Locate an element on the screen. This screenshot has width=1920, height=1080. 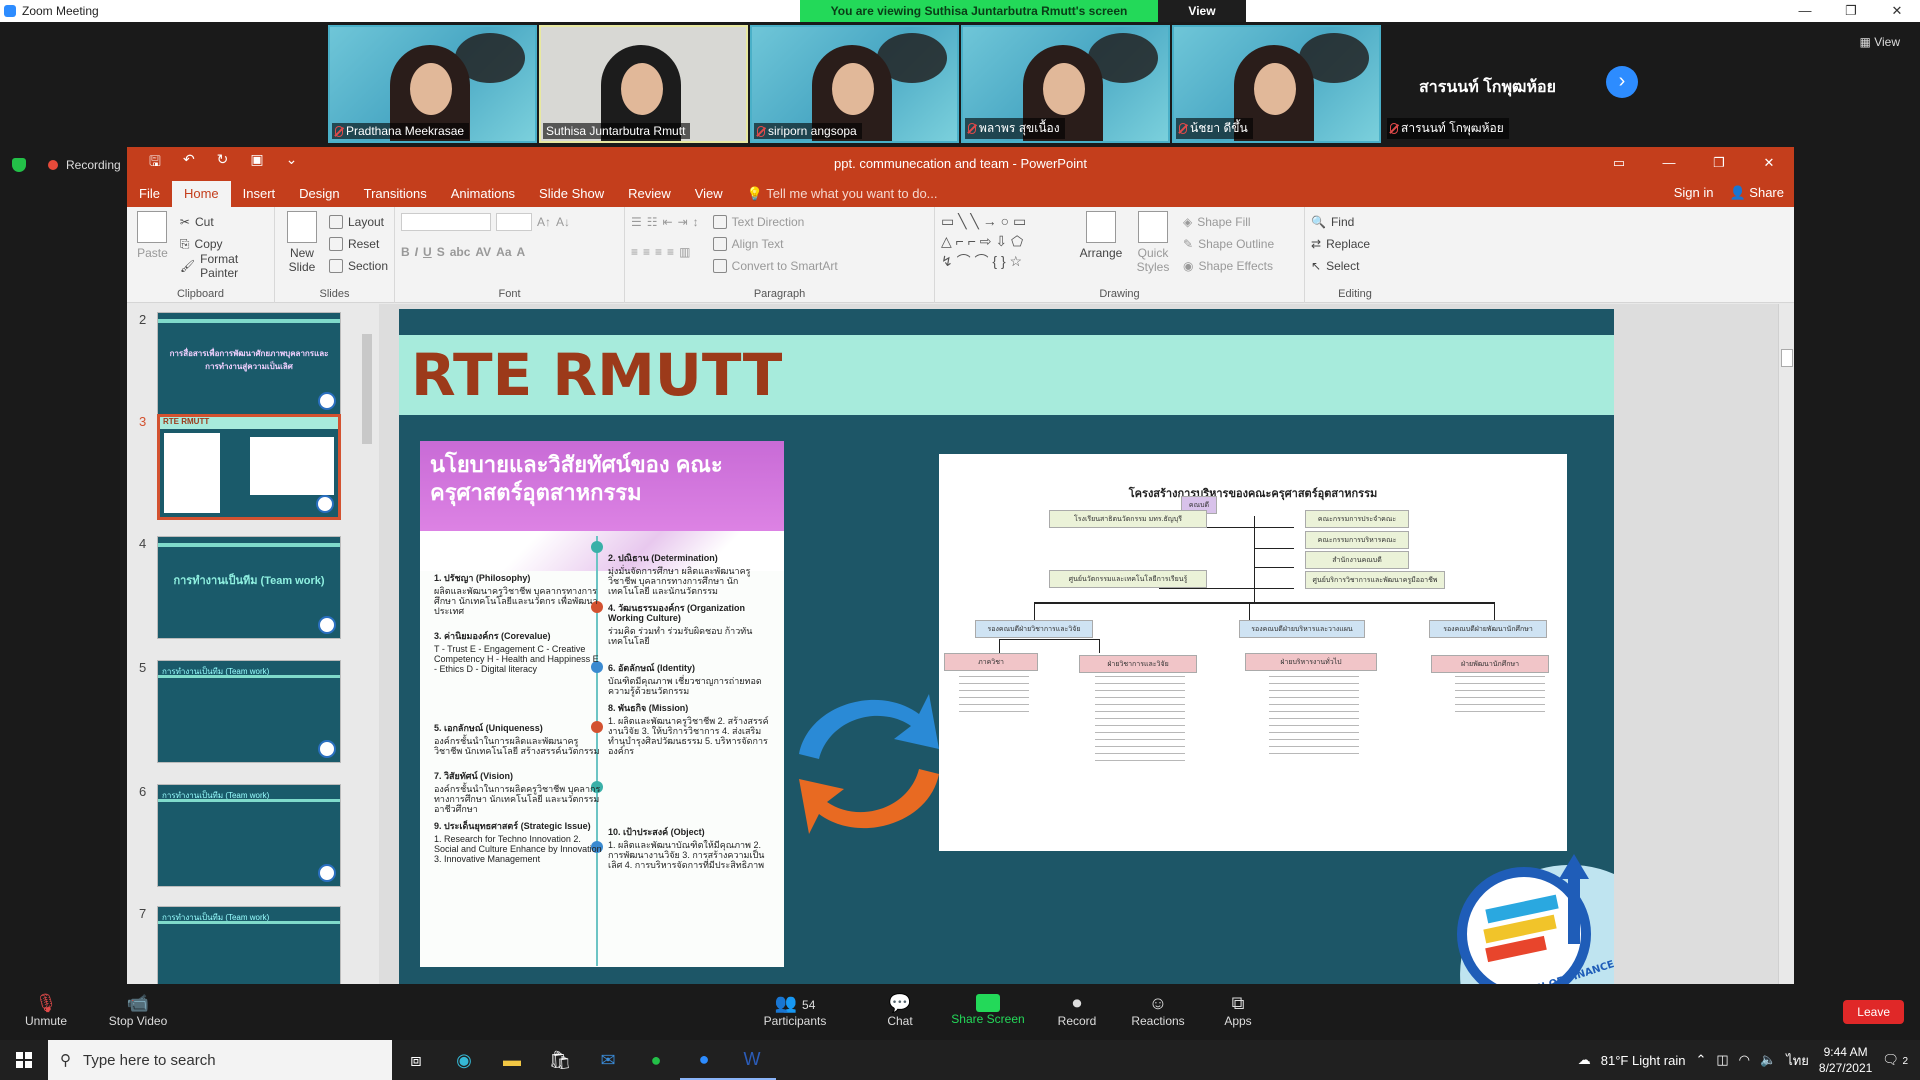
record-button: ⏺ Record is located at coordinates (1077, 1010).